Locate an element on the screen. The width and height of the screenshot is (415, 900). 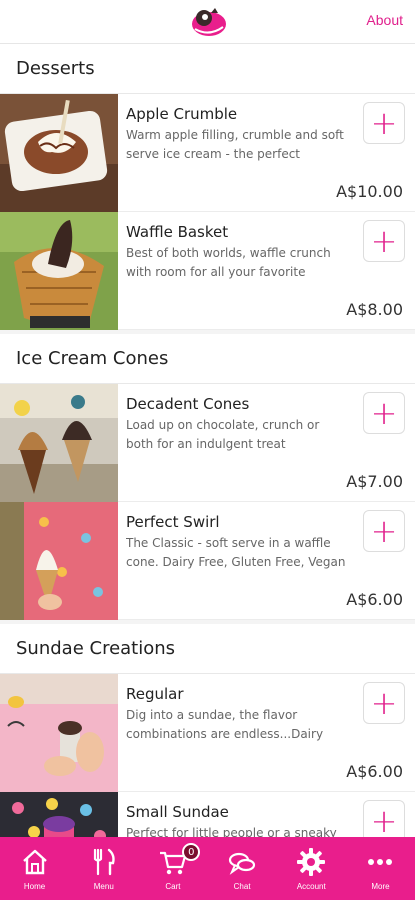
more-icon is located at coordinates (380, 862).